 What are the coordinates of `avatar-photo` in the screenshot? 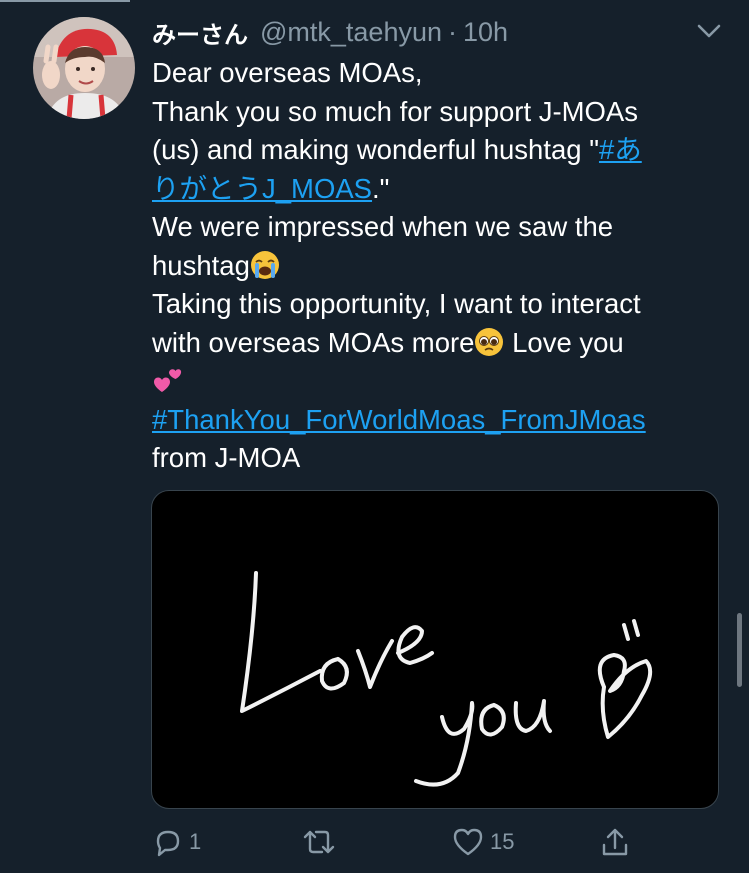 It's located at (84, 68).